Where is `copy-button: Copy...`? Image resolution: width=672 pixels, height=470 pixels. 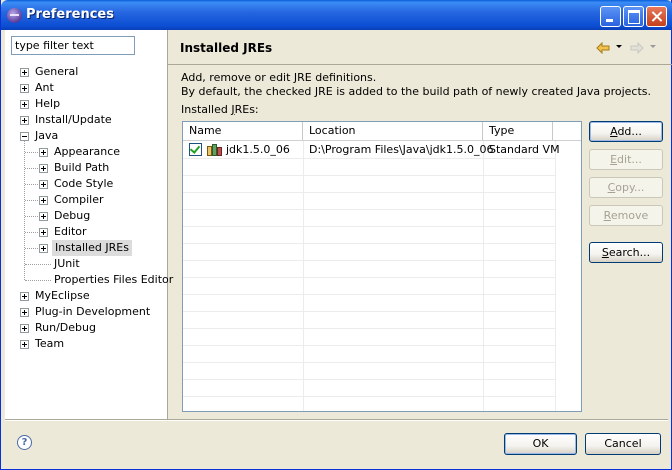
copy-button: Copy... is located at coordinates (626, 187).